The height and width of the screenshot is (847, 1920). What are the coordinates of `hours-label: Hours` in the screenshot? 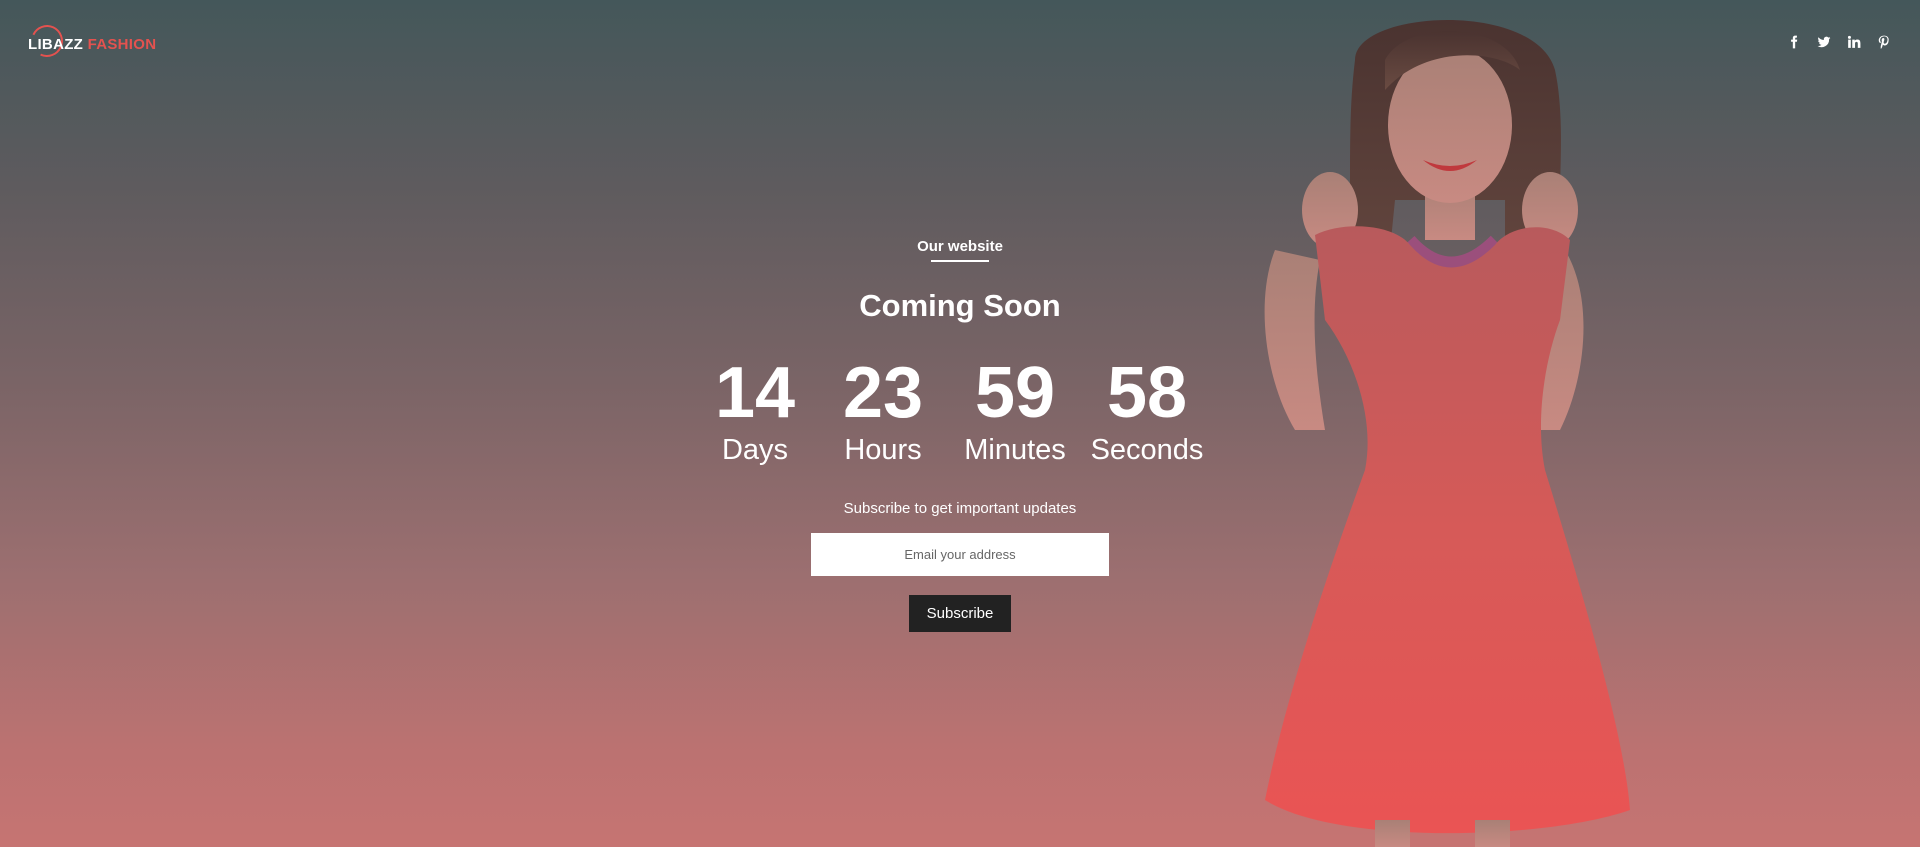 It's located at (883, 450).